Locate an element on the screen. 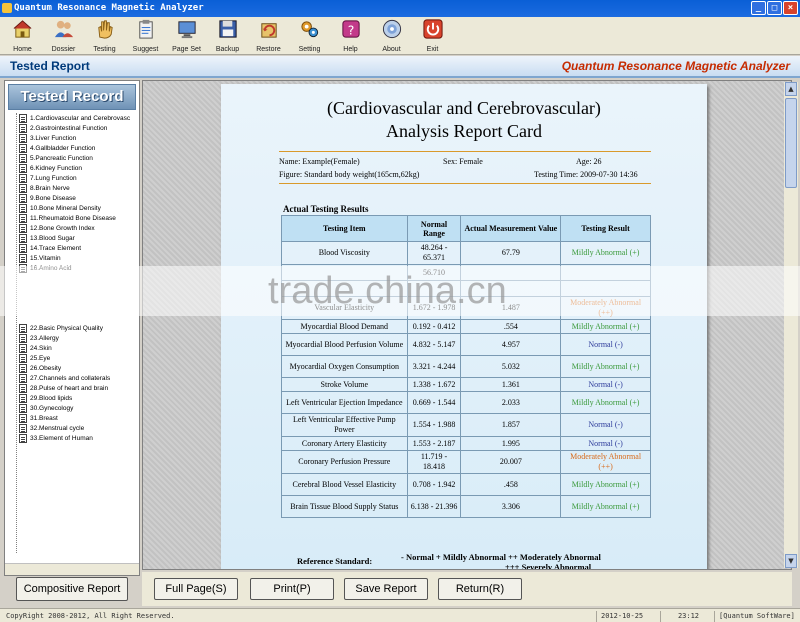  tree-item: 23.Allergy is located at coordinates (39, 338).